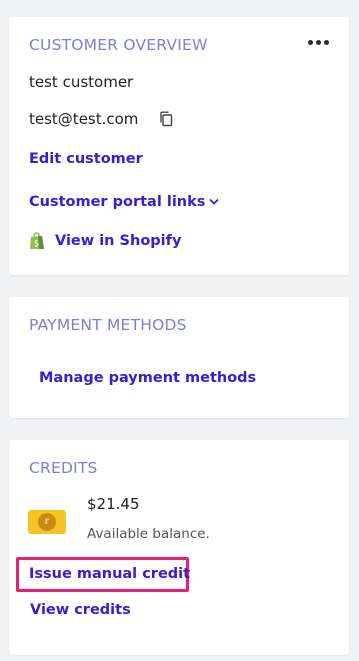 Image resolution: width=359 pixels, height=661 pixels. I want to click on customer-portal-links-dropdown: Customer portal links, so click(124, 202).